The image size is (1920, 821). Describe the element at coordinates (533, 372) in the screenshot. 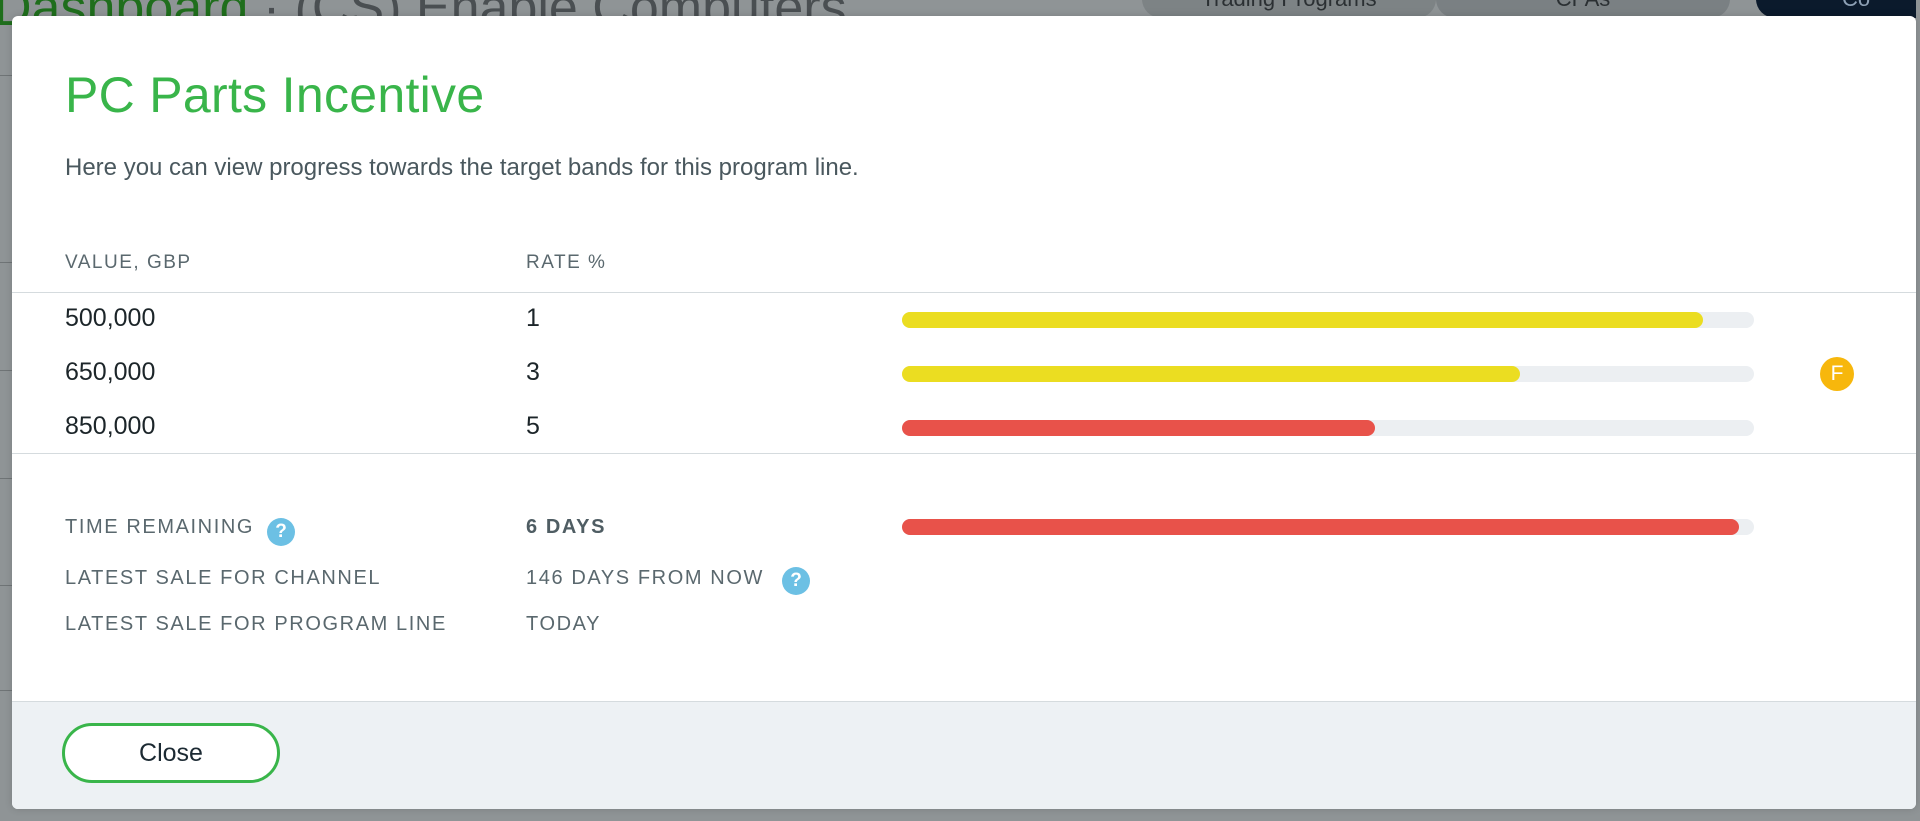

I see `band-rate: 3` at that location.